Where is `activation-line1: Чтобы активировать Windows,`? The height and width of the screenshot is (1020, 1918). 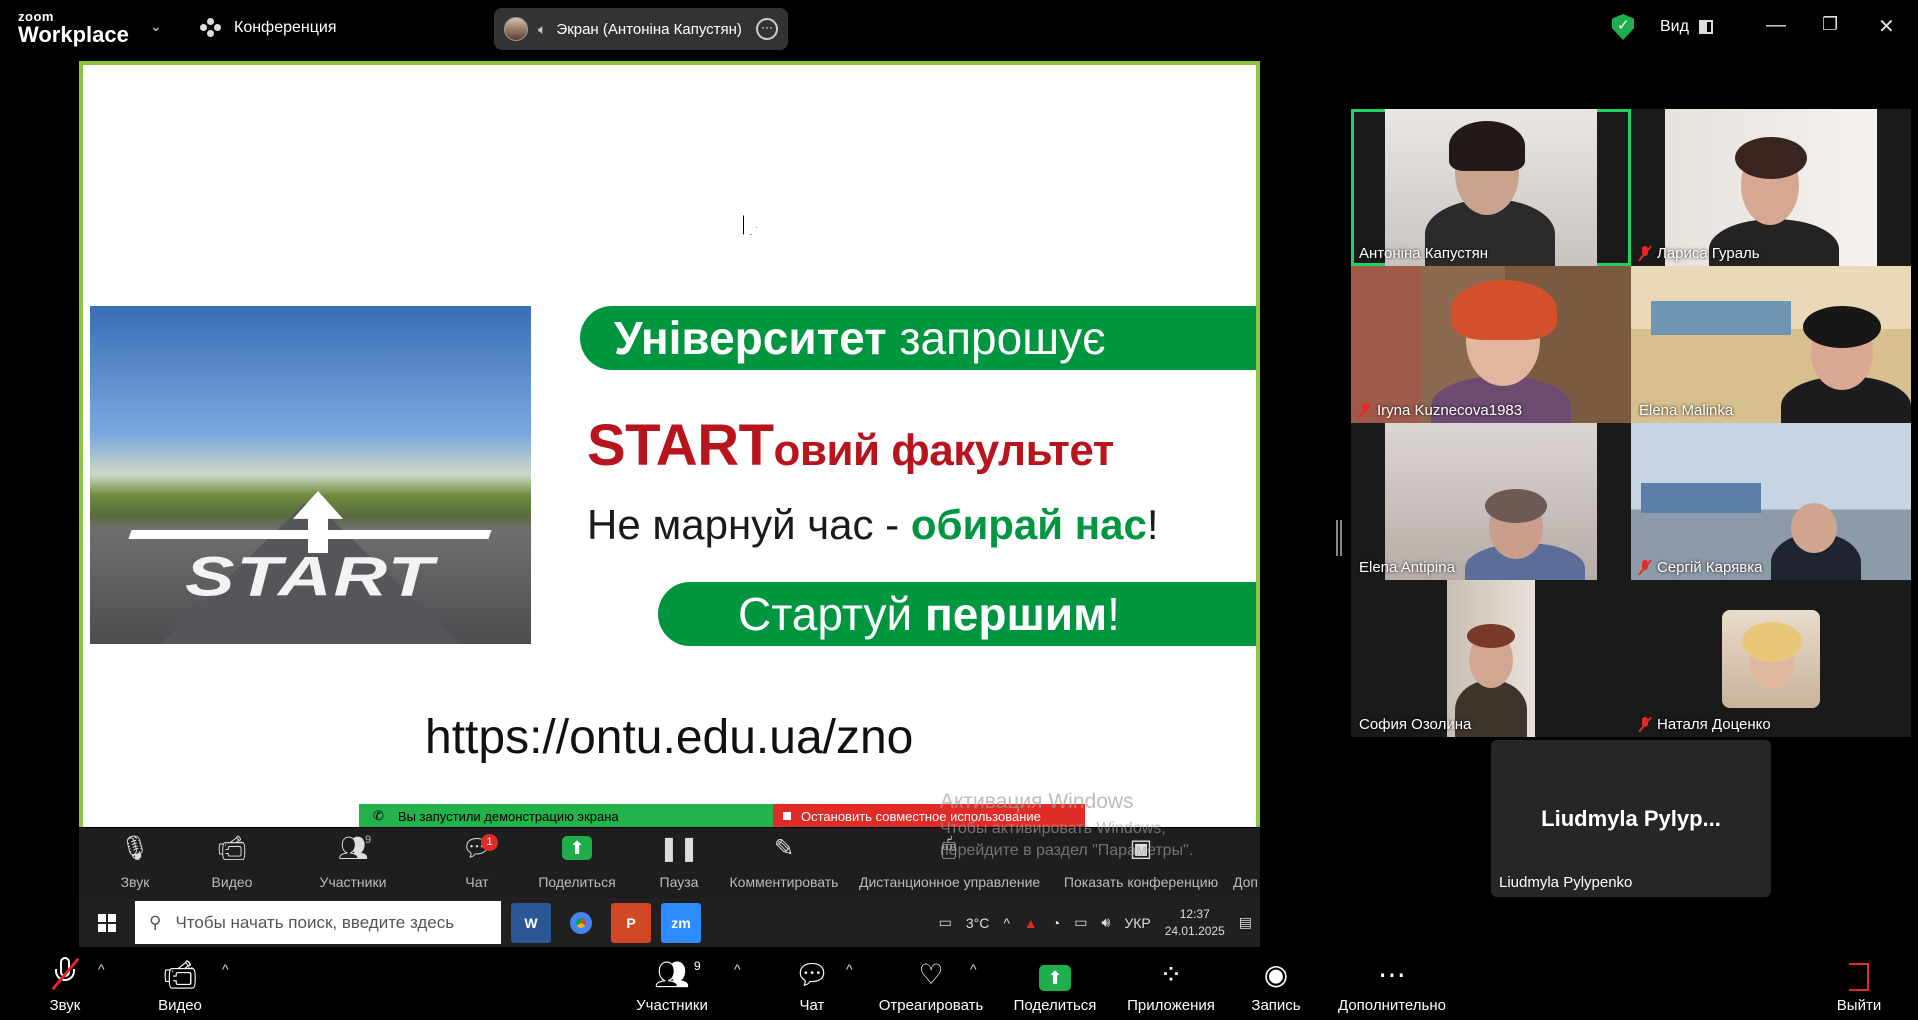
activation-line1: Чтобы активировать Windows, is located at coordinates (1053, 828).